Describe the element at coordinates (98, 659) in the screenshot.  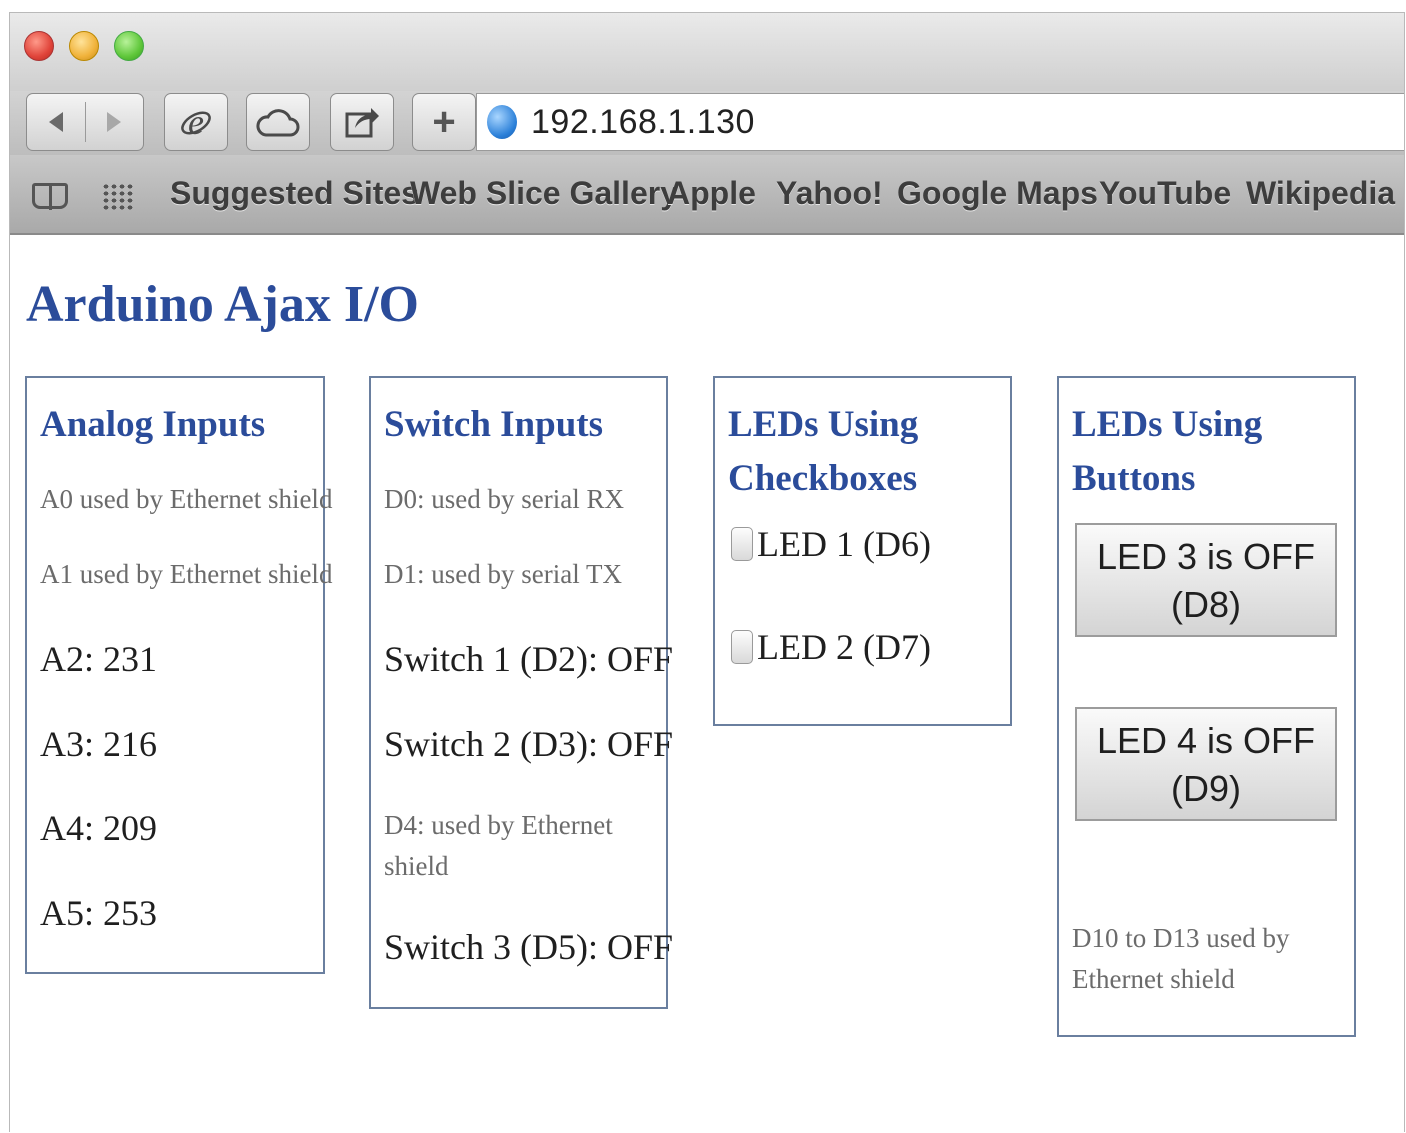
I see `analog-a2-value: A2: 231` at that location.